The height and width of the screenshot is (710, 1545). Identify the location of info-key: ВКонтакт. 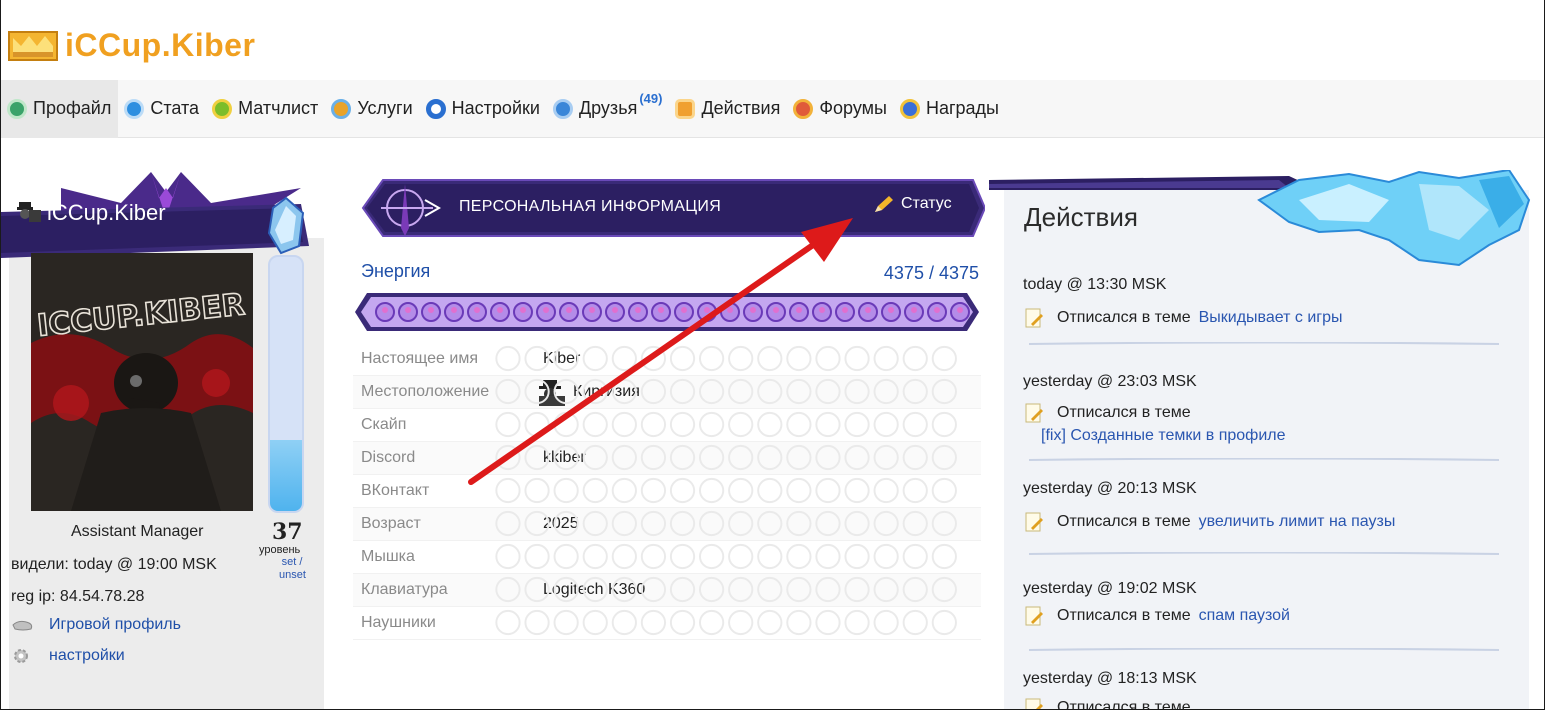
(395, 490).